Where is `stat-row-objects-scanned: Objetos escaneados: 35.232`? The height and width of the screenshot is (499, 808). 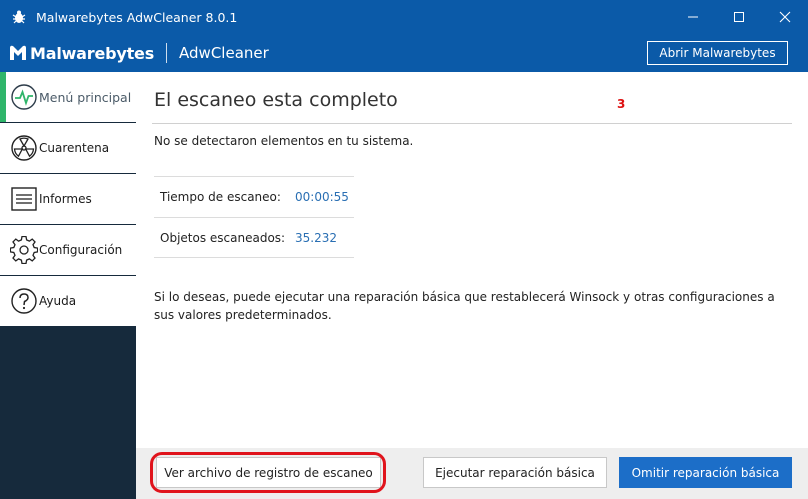
stat-row-objects-scanned: Objetos escaneados: 35.232 is located at coordinates (254, 237).